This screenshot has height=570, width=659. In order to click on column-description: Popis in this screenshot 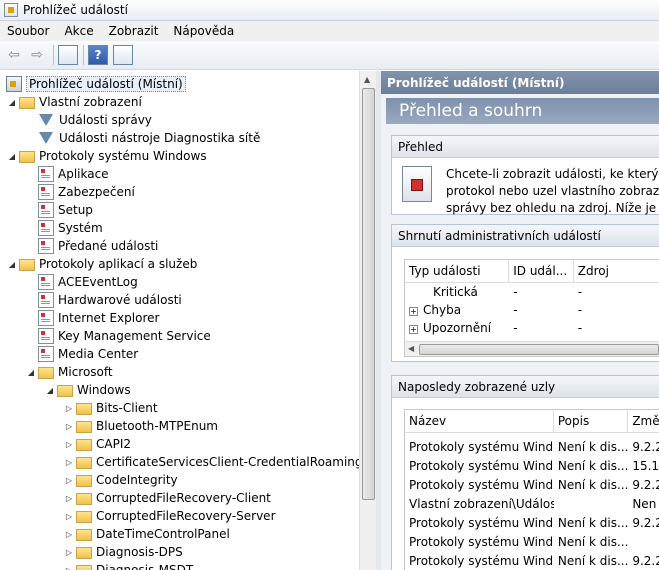, I will do `click(591, 421)`.